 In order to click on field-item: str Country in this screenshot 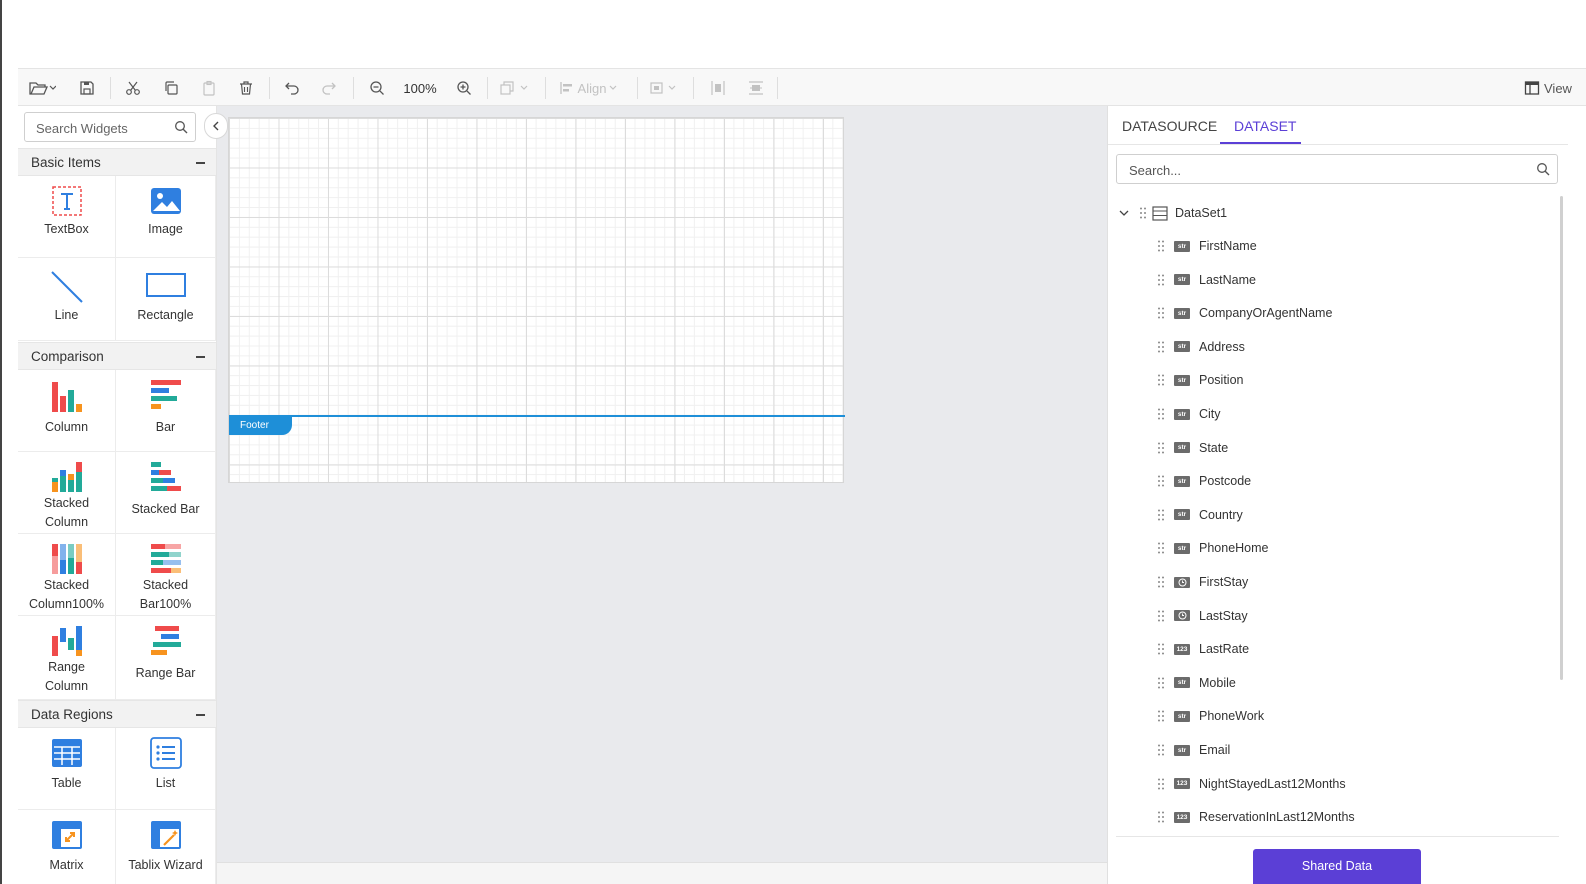, I will do `click(1200, 515)`.